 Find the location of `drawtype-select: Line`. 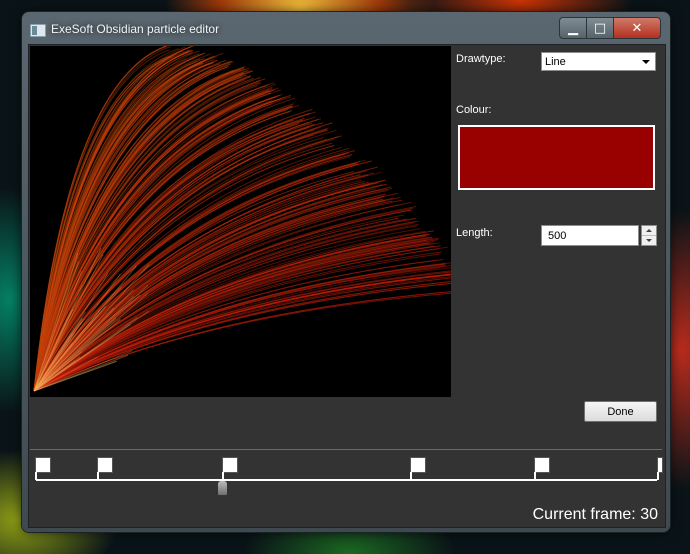

drawtype-select: Line is located at coordinates (598, 61).